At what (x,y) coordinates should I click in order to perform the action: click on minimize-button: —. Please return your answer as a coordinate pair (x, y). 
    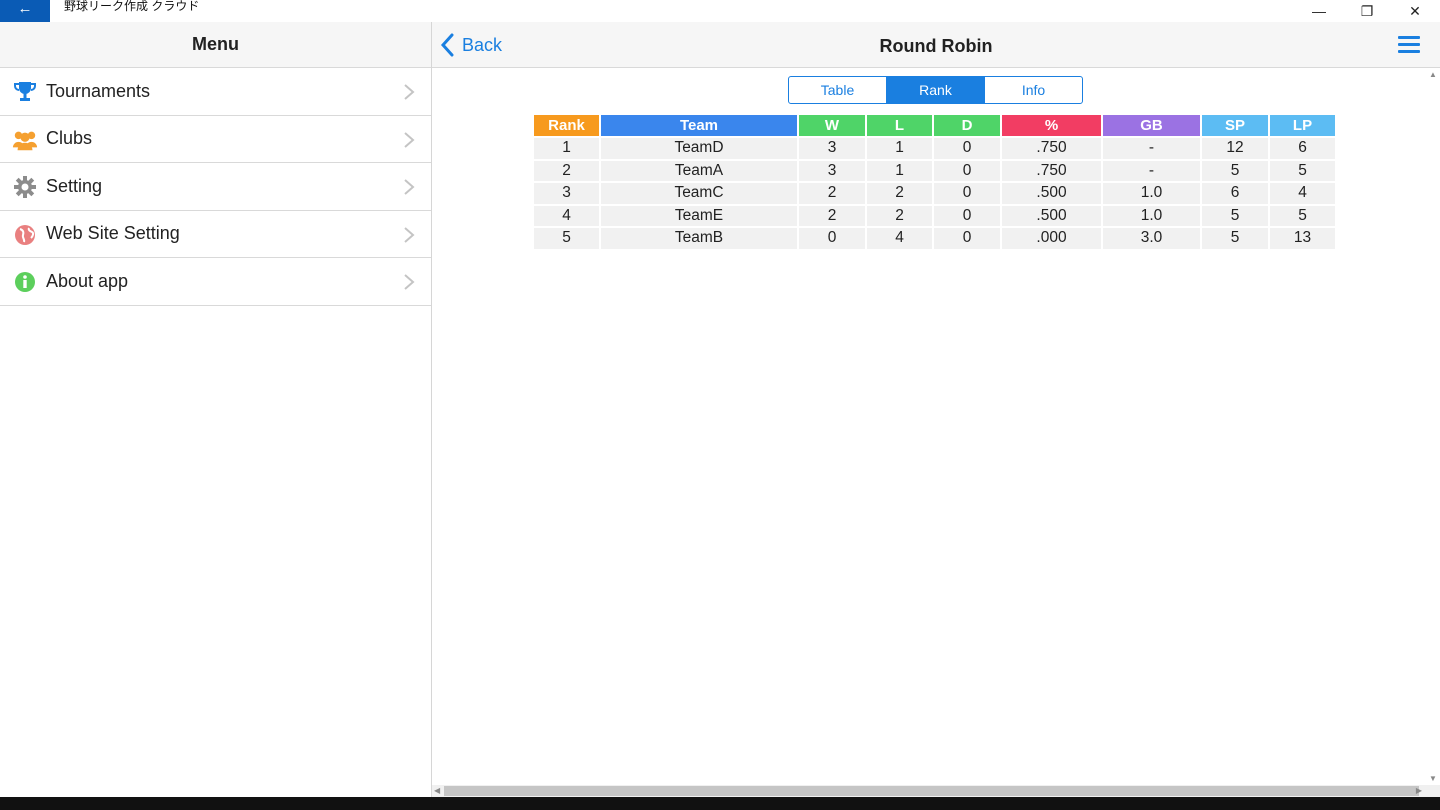
    Looking at the image, I should click on (1319, 11).